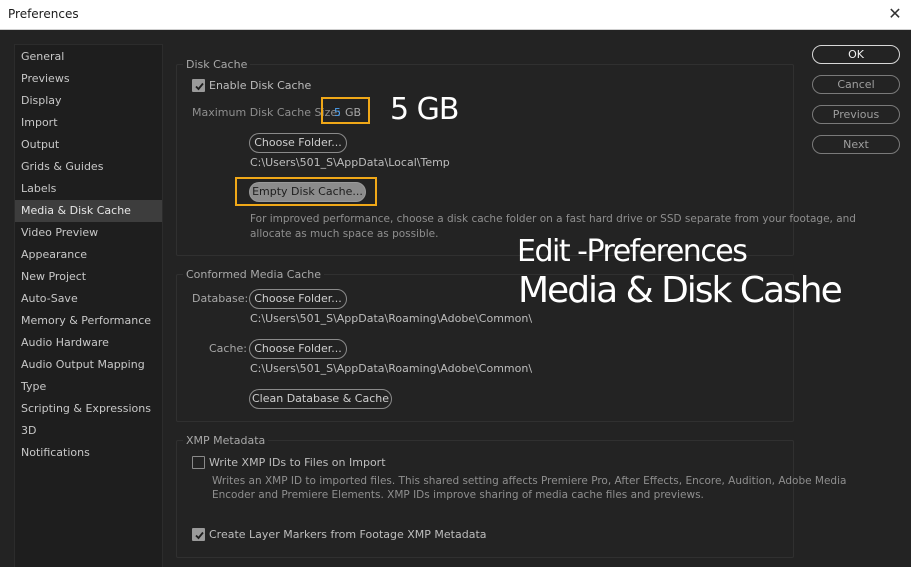 This screenshot has height=567, width=911. Describe the element at coordinates (88, 57) in the screenshot. I see `sidebar-item-general: General` at that location.